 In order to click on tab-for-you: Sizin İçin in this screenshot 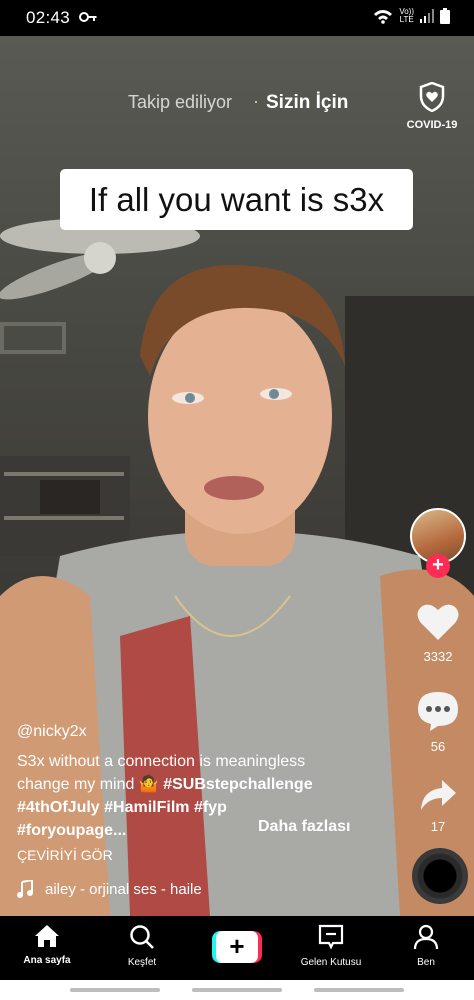, I will do `click(307, 103)`.